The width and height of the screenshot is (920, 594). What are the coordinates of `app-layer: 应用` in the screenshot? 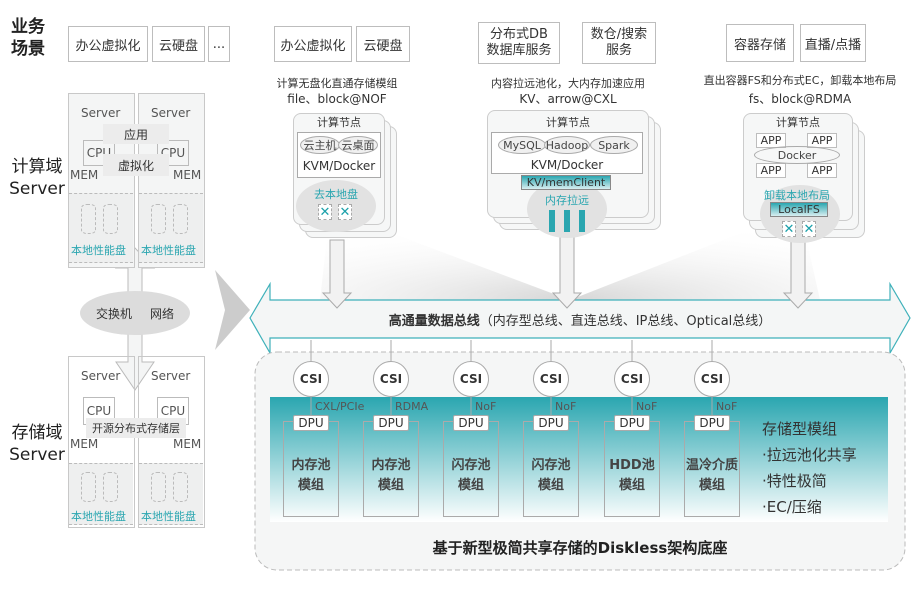 It's located at (136, 134).